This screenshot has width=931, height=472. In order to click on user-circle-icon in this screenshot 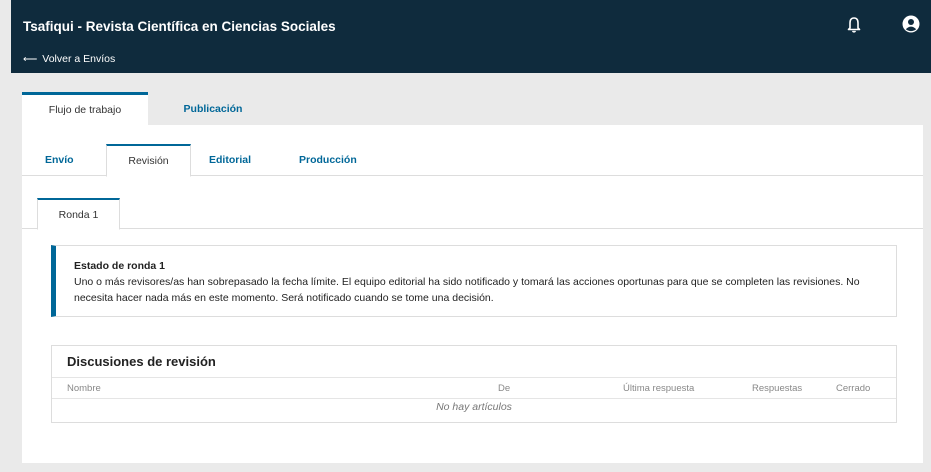, I will do `click(911, 24)`.